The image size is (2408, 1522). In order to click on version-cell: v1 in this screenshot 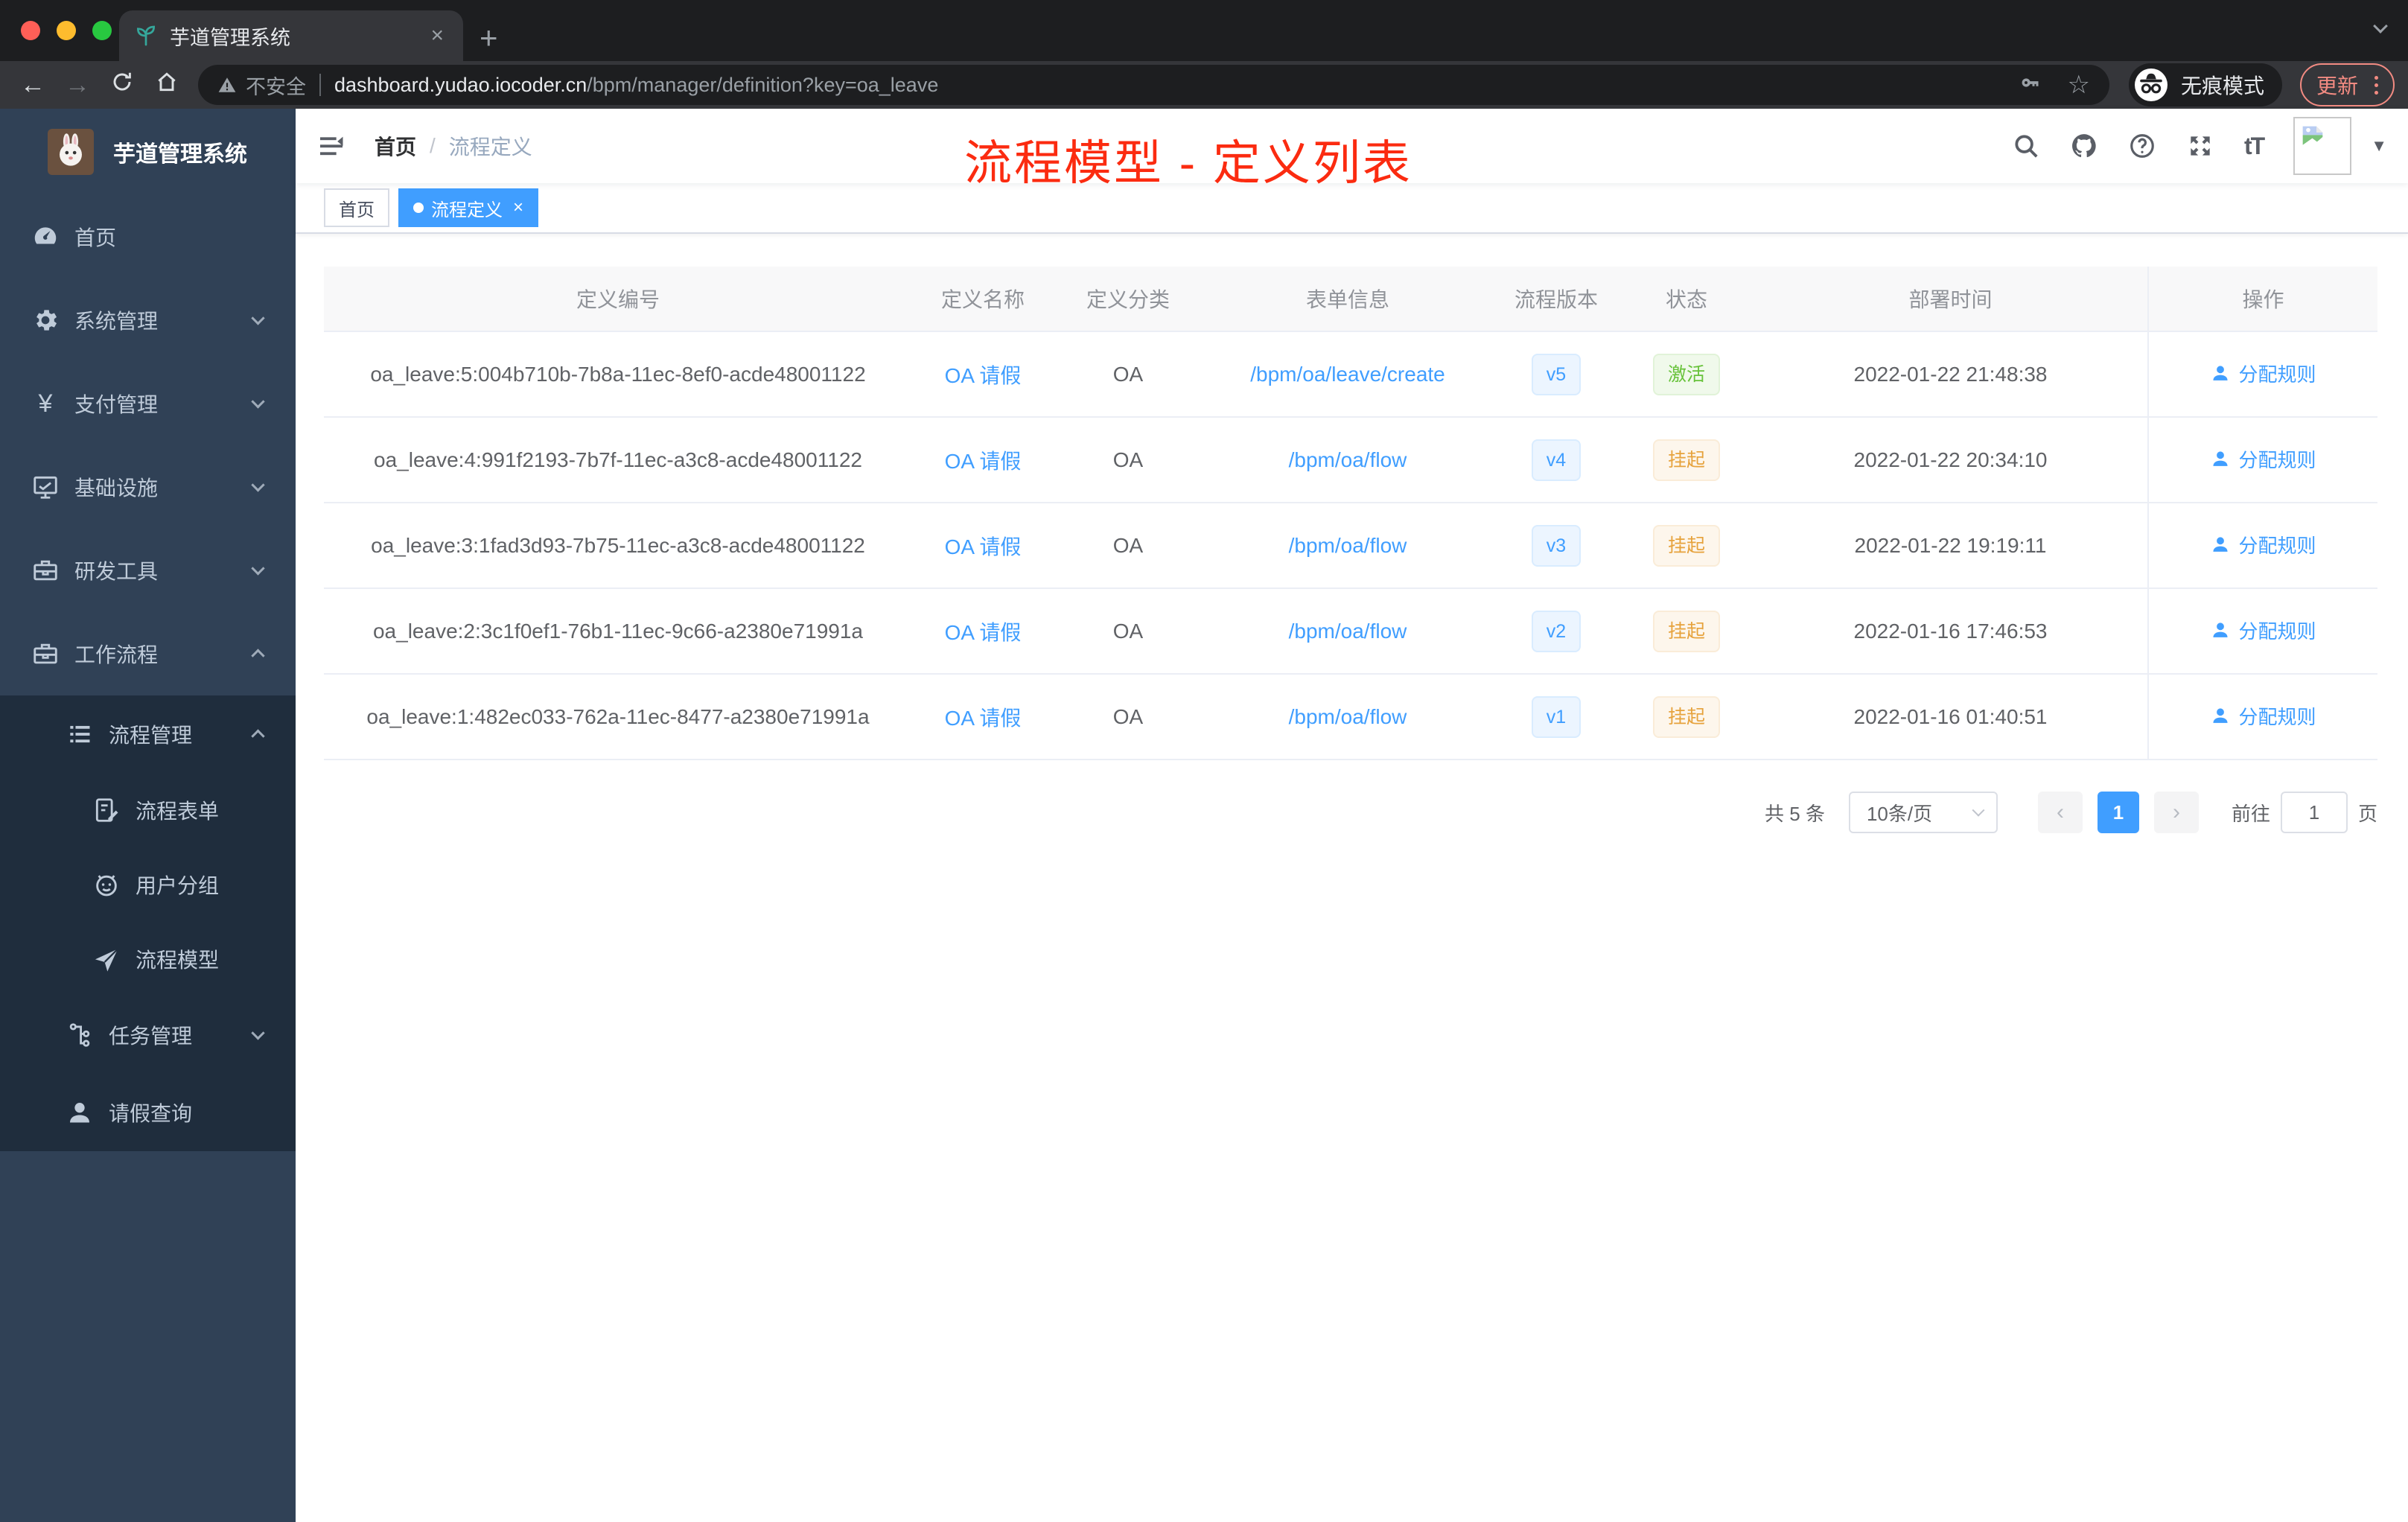, I will do `click(1556, 717)`.